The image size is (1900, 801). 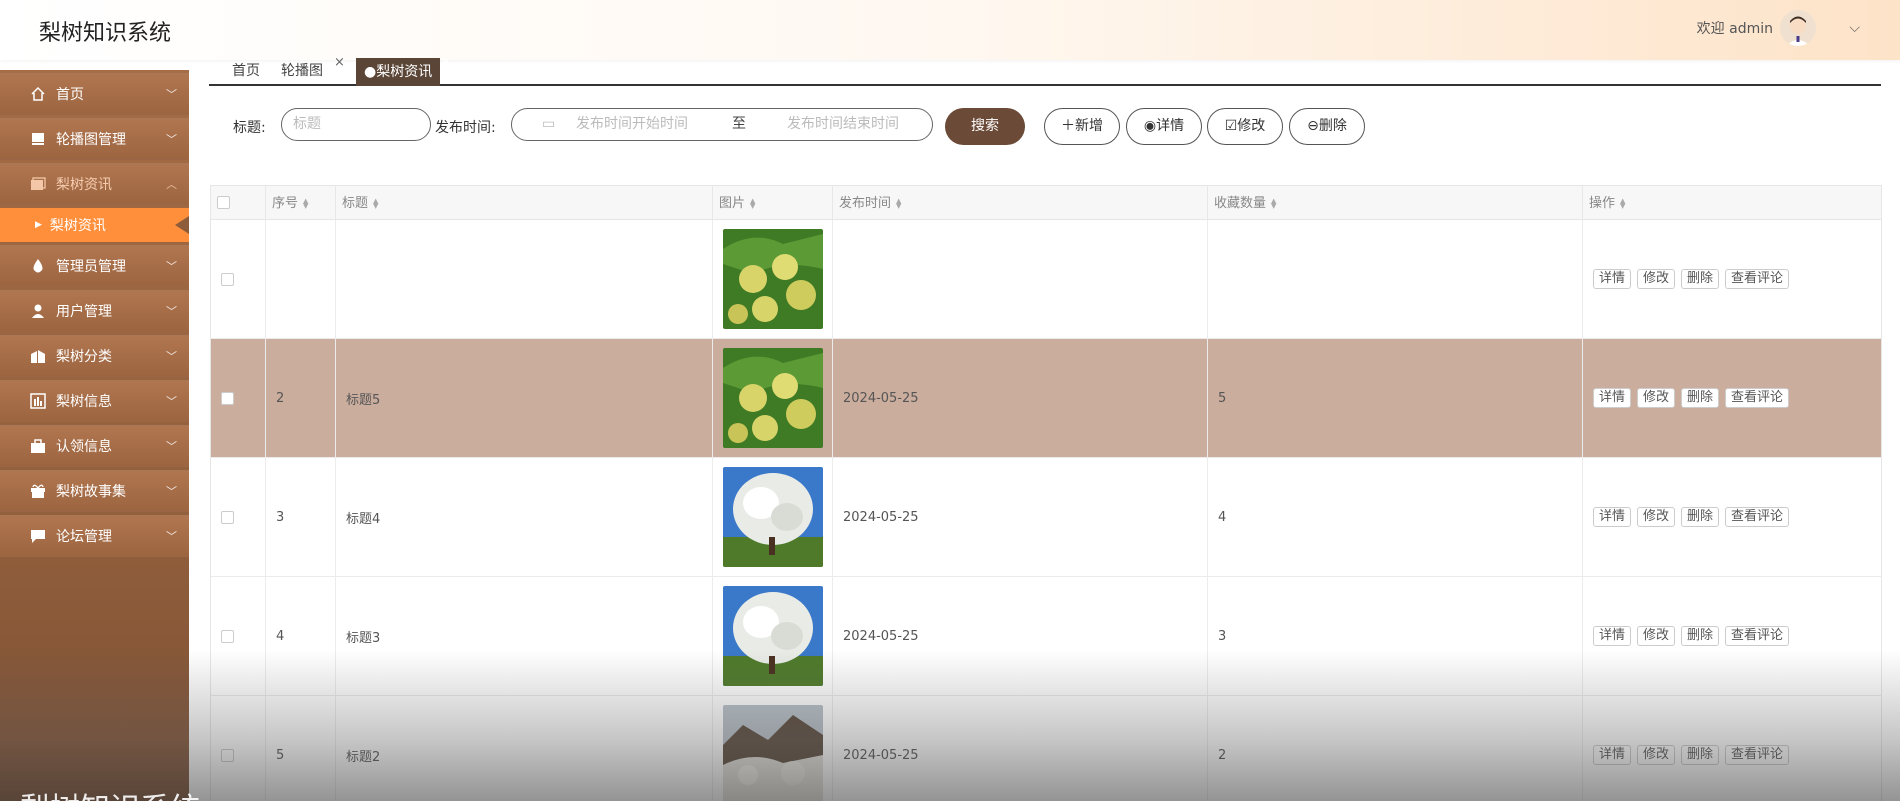 What do you see at coordinates (523, 279) in the screenshot?
I see `cell-title` at bounding box center [523, 279].